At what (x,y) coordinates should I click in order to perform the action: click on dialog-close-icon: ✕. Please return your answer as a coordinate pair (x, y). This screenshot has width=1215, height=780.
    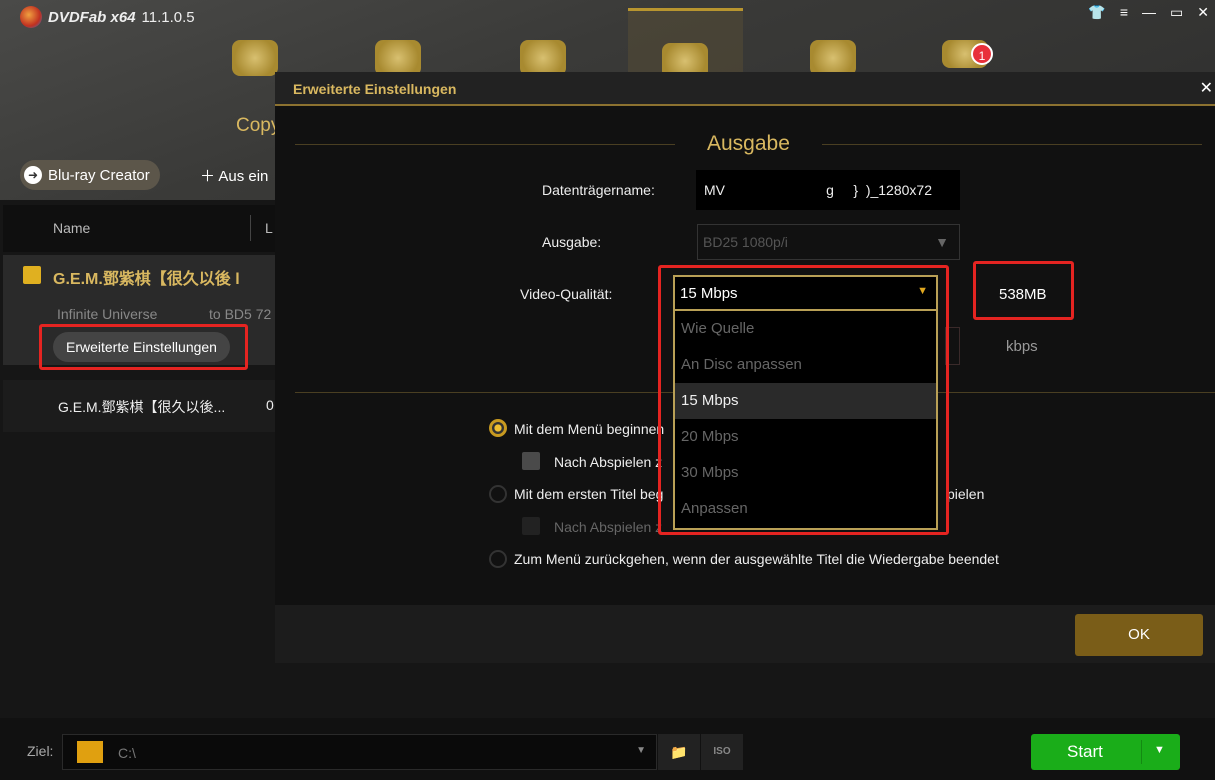
    Looking at the image, I should click on (1206, 88).